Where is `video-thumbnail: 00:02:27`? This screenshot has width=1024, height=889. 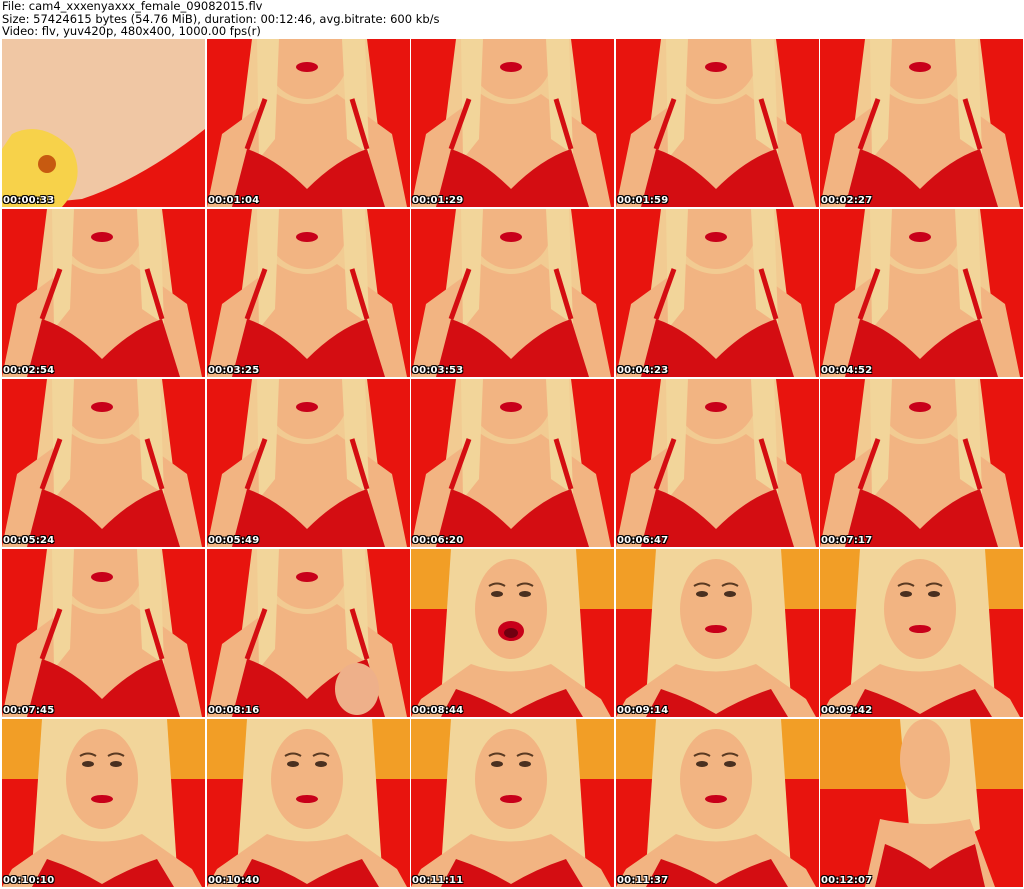
video-thumbnail: 00:02:27 is located at coordinates (921, 123).